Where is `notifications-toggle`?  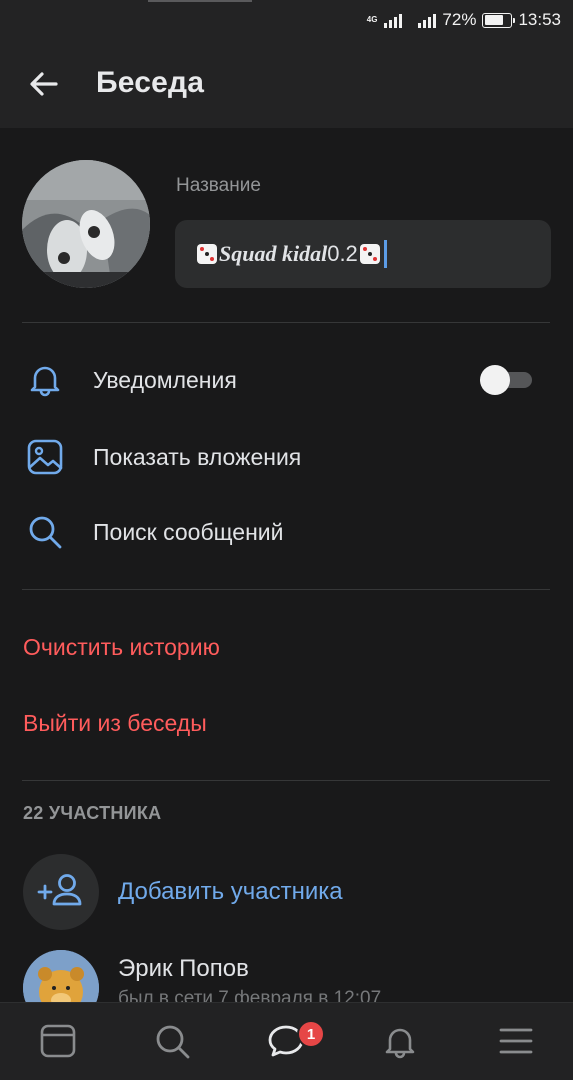
notifications-toggle is located at coordinates (507, 380).